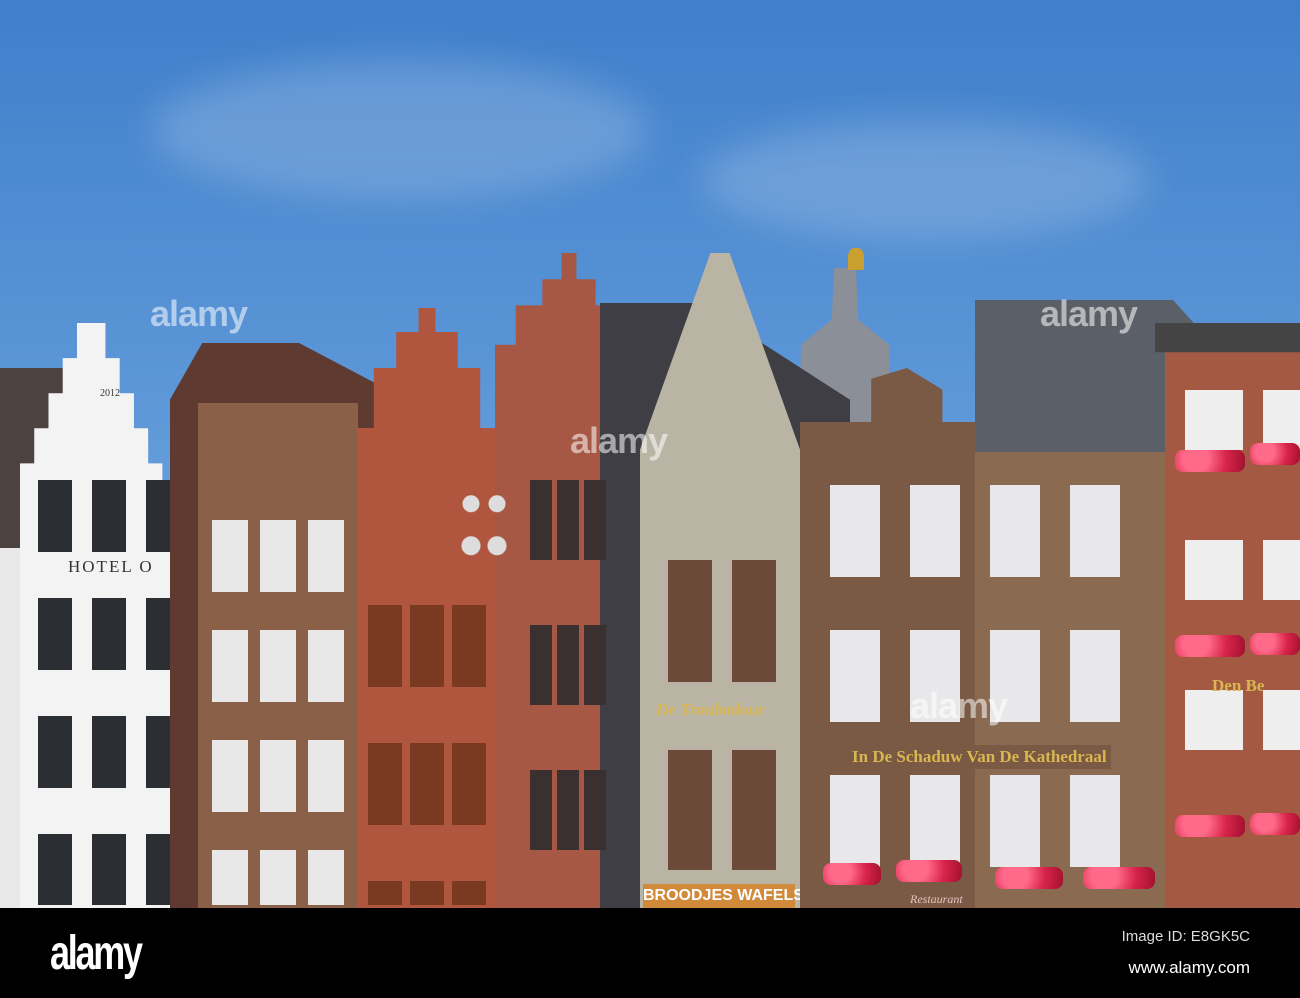 This screenshot has height=998, width=1300. What do you see at coordinates (429, 755) in the screenshot?
I see `red-gable-windows` at bounding box center [429, 755].